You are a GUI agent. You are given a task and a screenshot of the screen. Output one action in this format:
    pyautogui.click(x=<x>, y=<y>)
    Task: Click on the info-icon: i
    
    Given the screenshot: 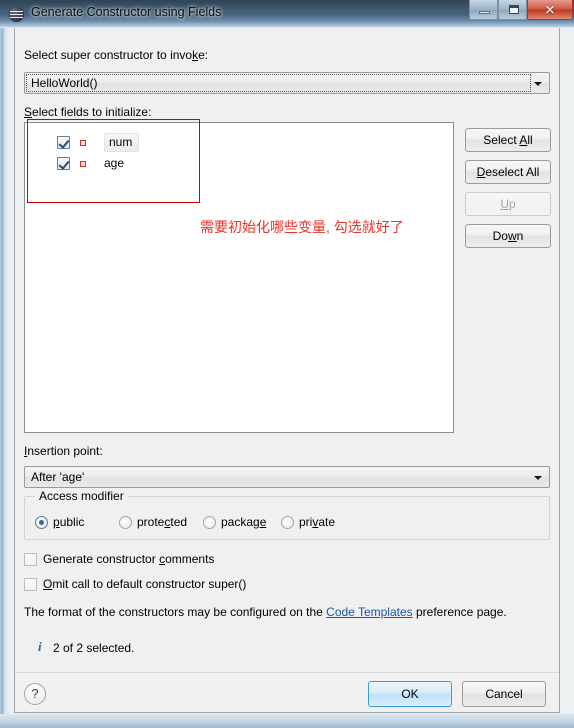 What is the action you would take?
    pyautogui.click(x=40, y=646)
    